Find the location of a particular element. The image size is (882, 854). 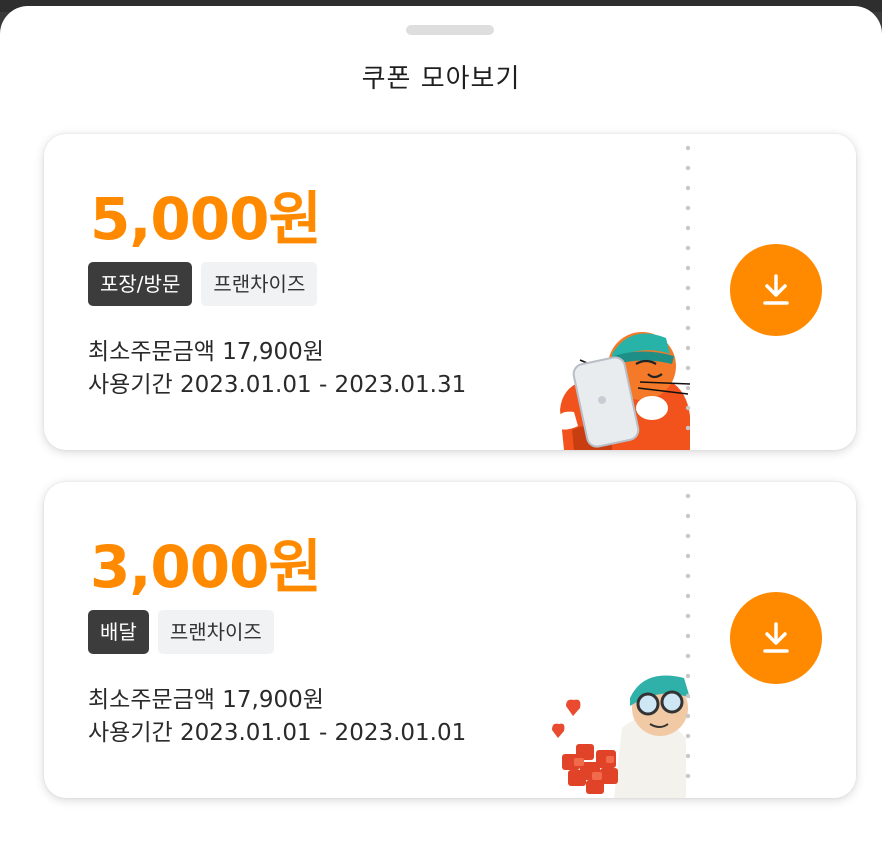

coupon-tags: 포장/방문 프랜차이즈 is located at coordinates (203, 284).